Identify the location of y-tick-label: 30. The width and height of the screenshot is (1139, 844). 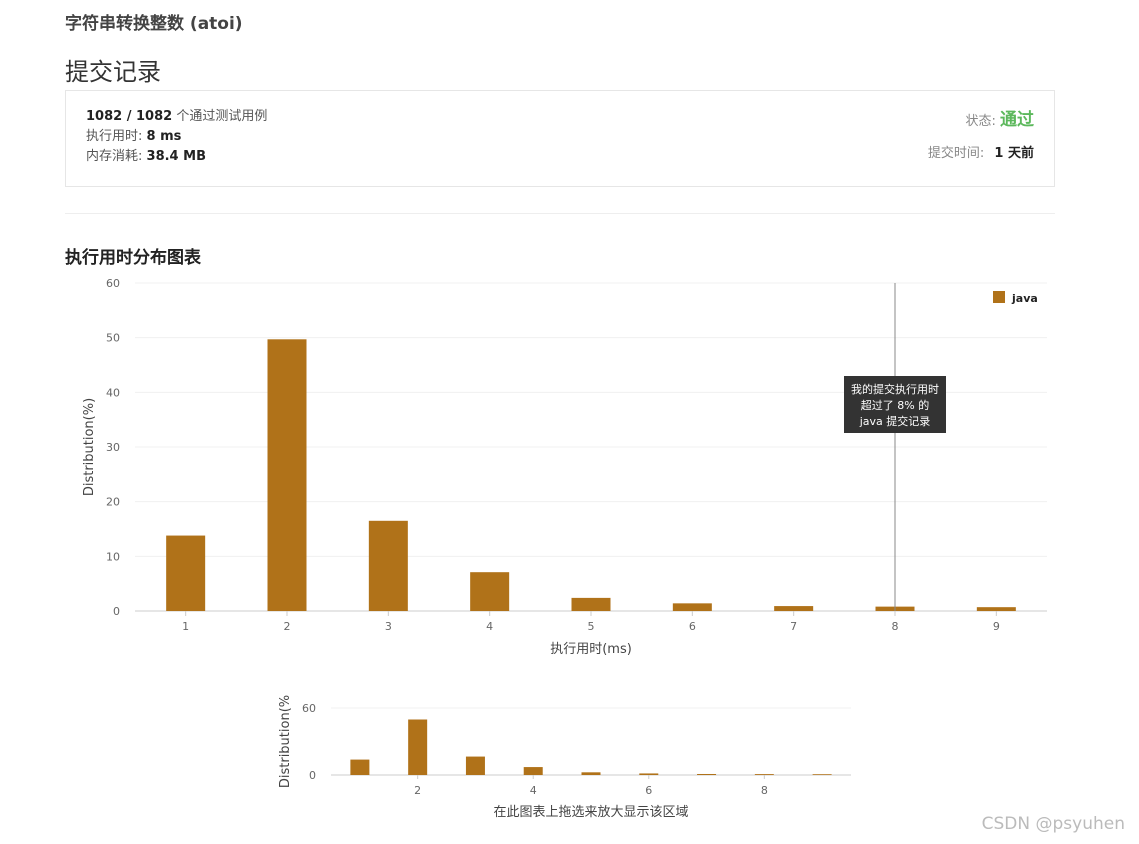
(113, 447).